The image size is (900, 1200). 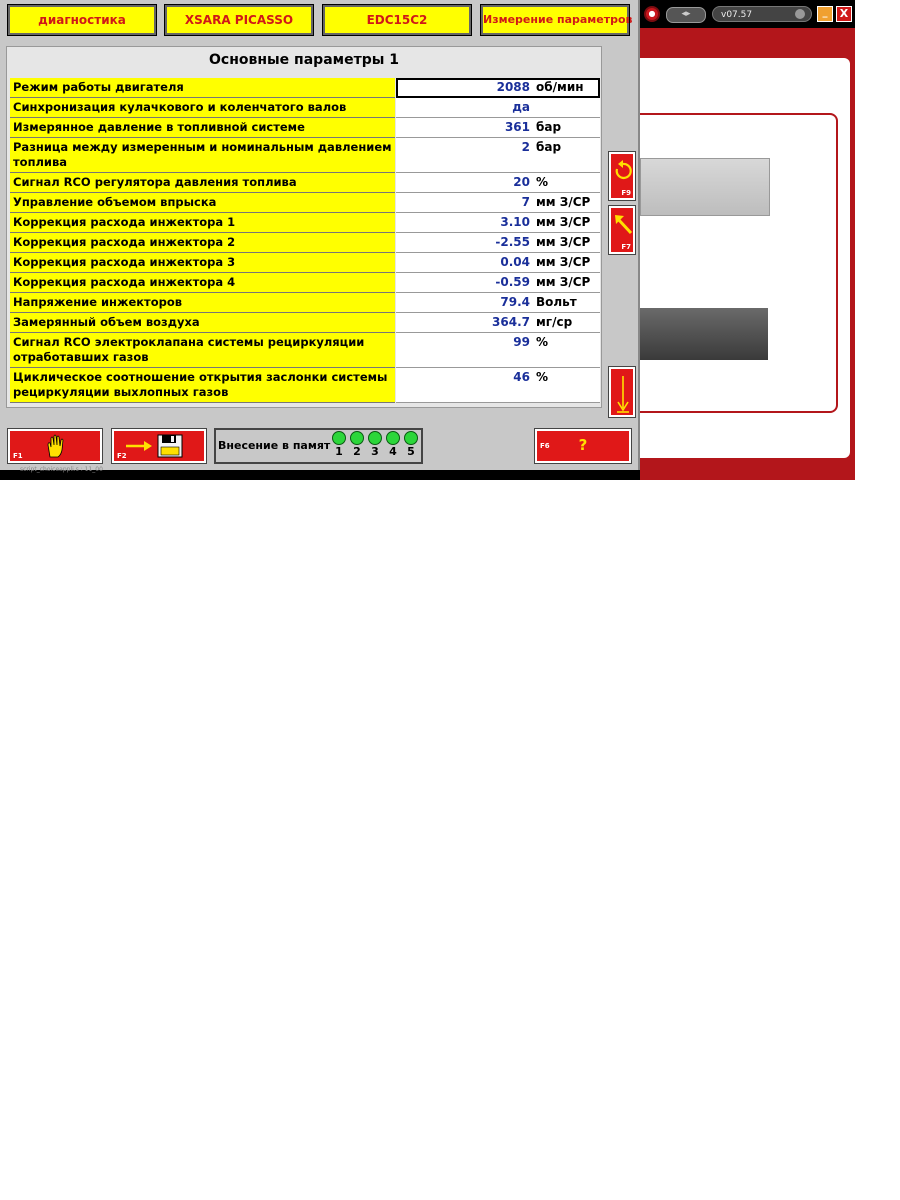 I want to click on parameter-row: Управление объемом впрыска 7 мм З/СР, so click(x=305, y=203).